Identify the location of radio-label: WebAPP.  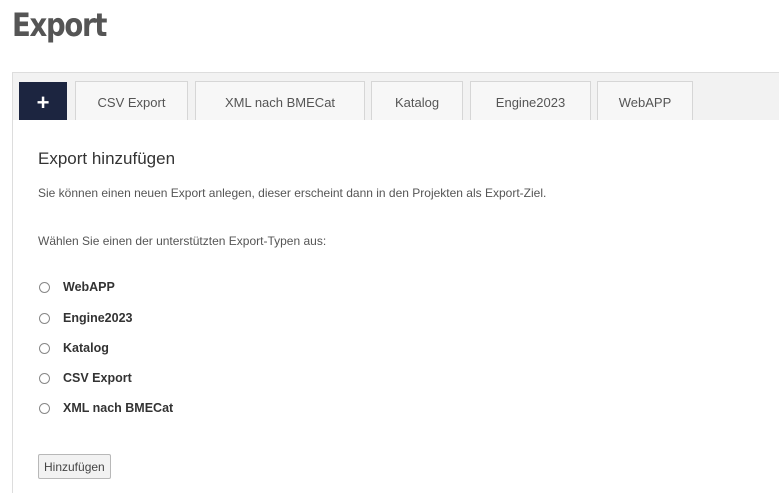
(89, 287).